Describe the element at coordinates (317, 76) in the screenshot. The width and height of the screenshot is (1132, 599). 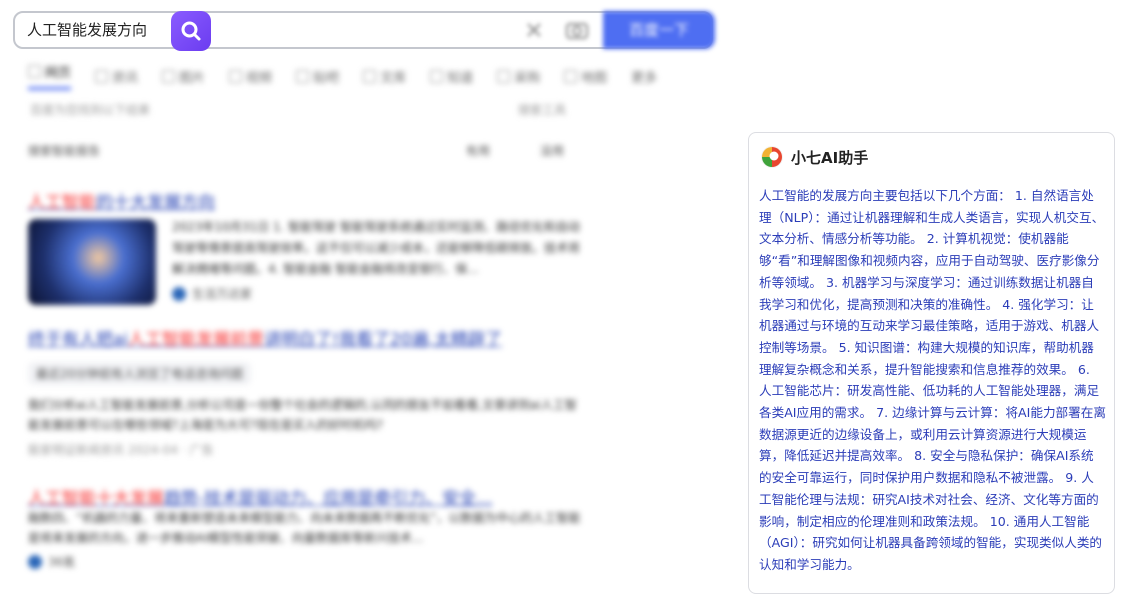
I see `tab-tieba: 贴吧` at that location.